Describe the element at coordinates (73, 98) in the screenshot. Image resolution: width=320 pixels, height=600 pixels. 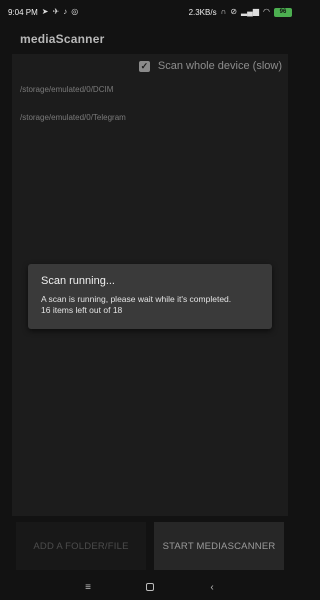
I see `folder-item: /storage/emulated/0/DCIM` at that location.